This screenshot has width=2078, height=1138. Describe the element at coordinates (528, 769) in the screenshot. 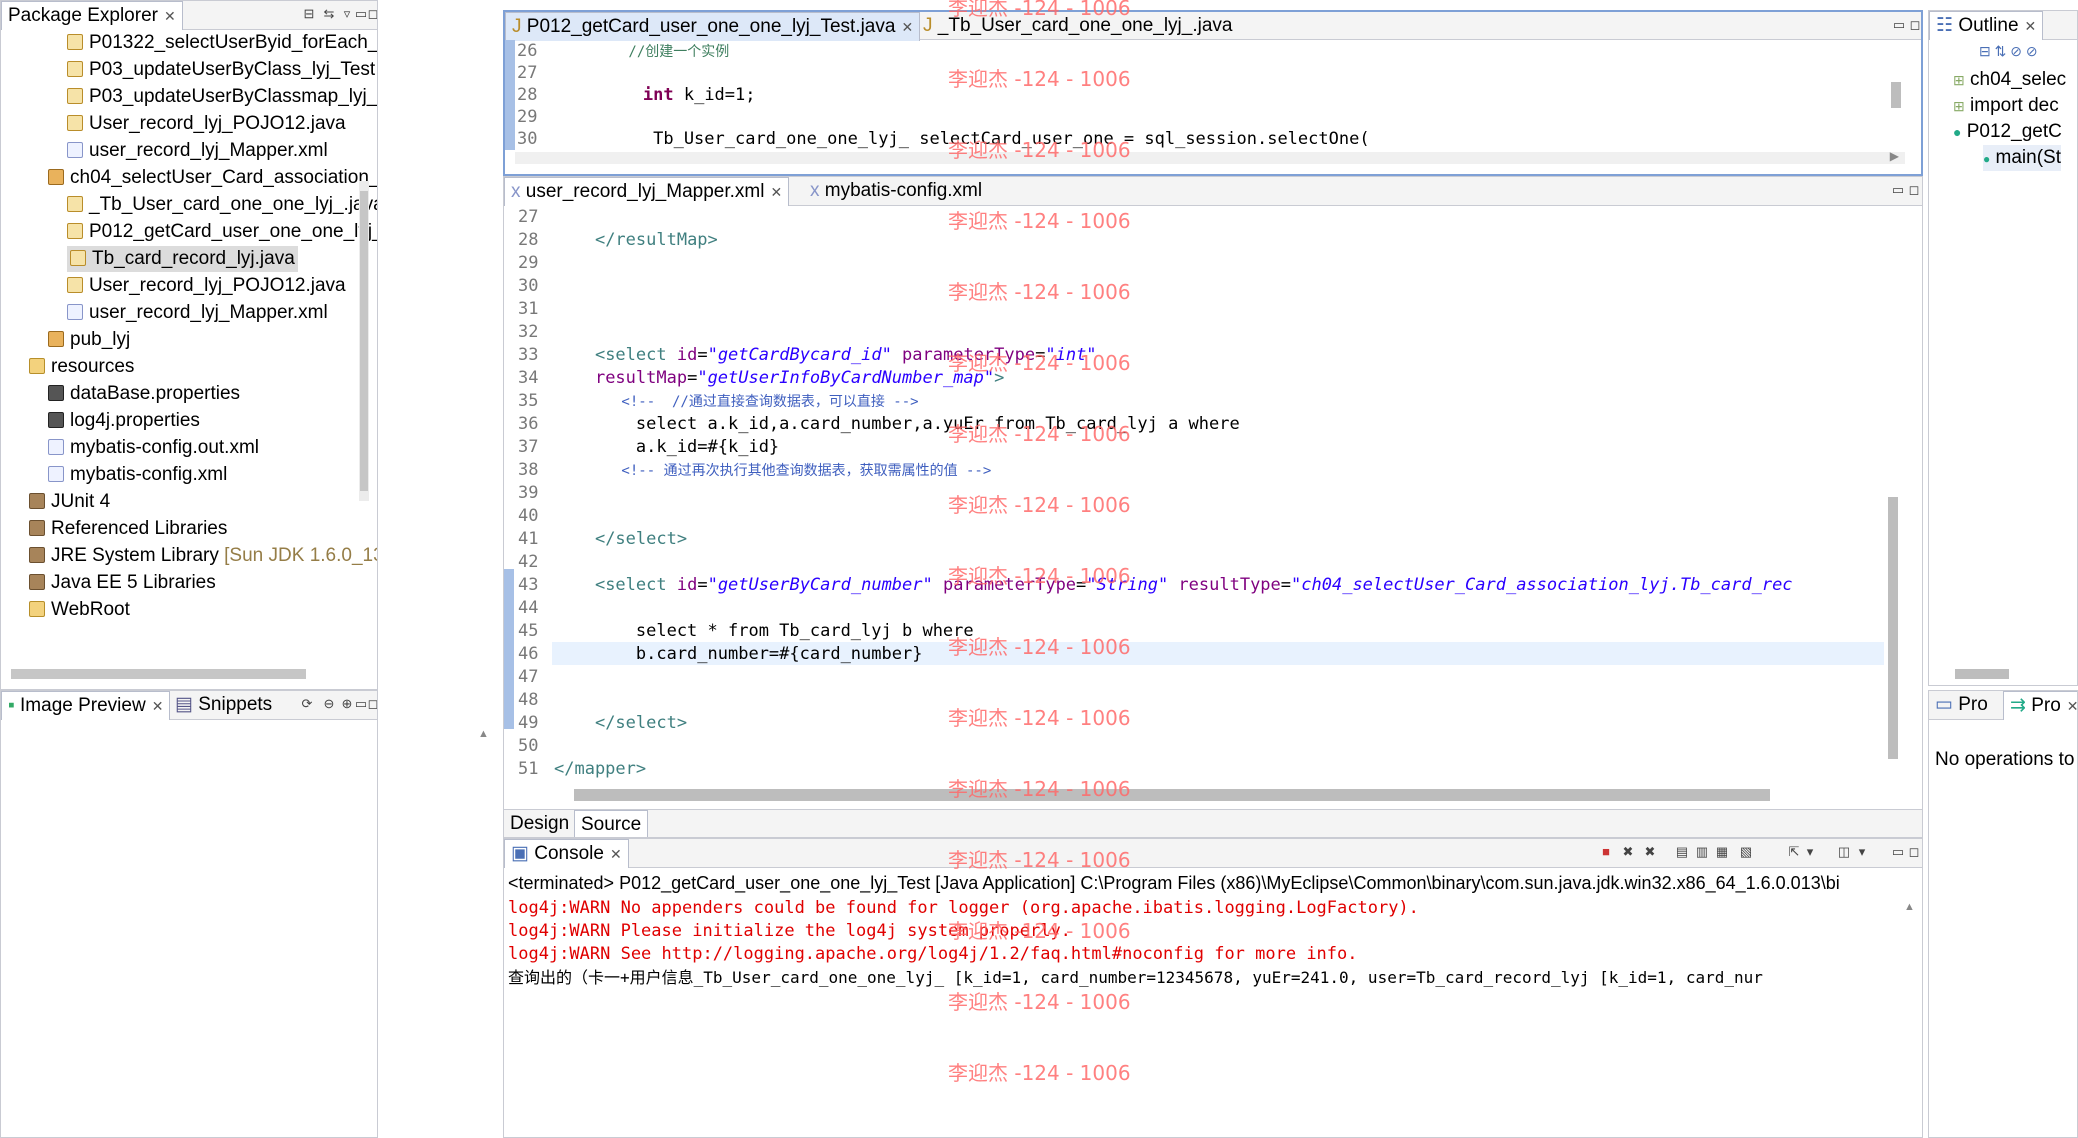

I see `line-number: 51` at that location.